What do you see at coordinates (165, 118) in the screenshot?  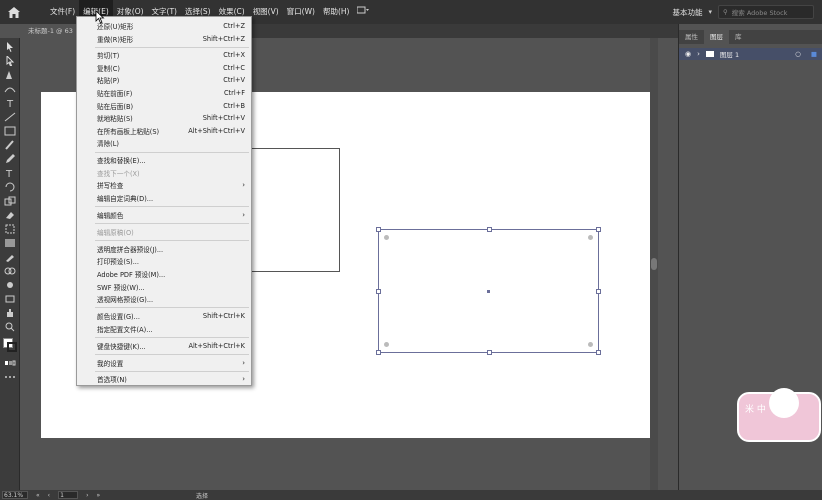 I see `menu-item-paste-in-place: 就地粘贴(S) Shift+Ctrl+V` at bounding box center [165, 118].